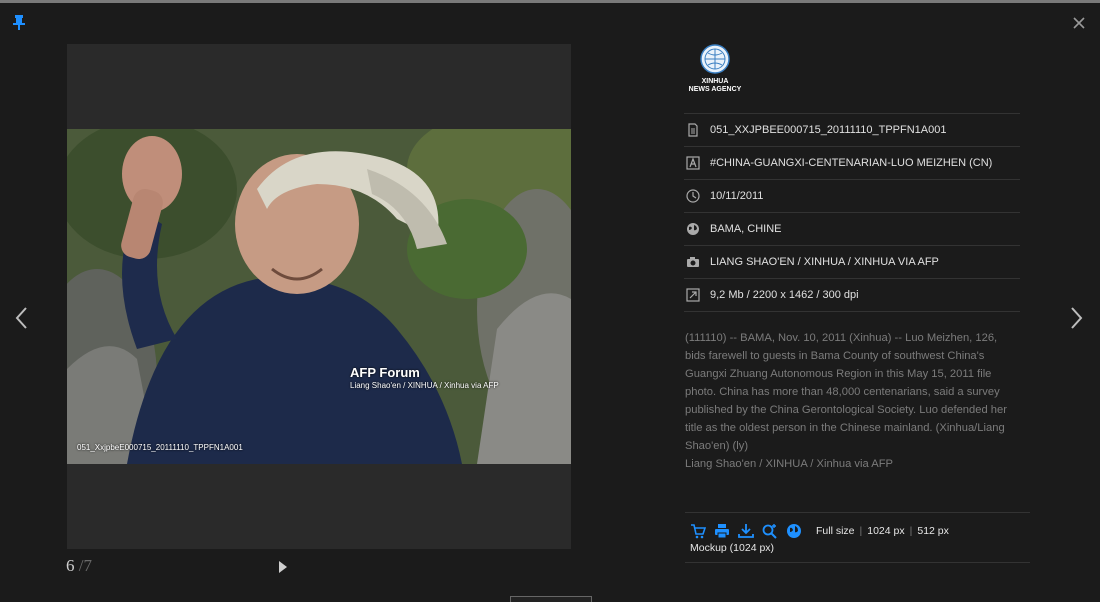  What do you see at coordinates (722, 531) in the screenshot?
I see `print-icon` at bounding box center [722, 531].